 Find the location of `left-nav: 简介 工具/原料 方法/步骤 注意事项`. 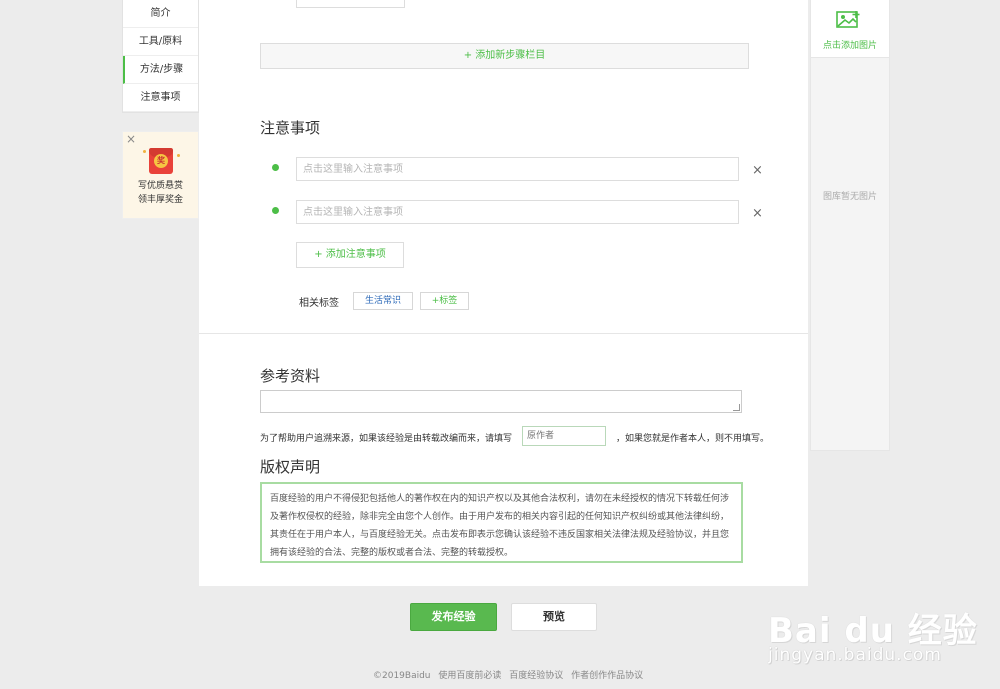

left-nav: 简介 工具/原料 方法/步骤 注意事项 is located at coordinates (160, 56).